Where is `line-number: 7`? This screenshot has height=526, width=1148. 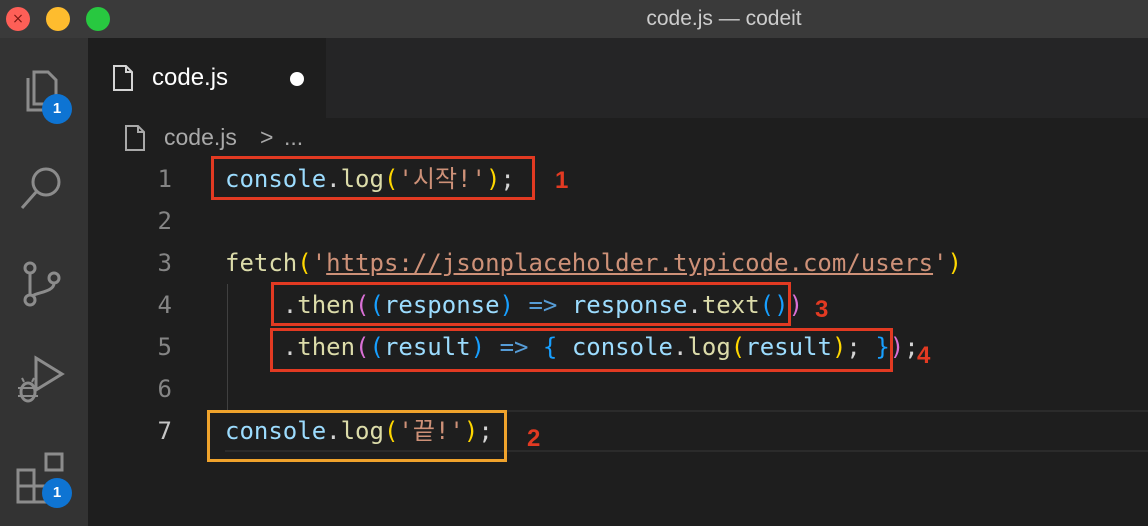
line-number: 7 is located at coordinates (164, 431).